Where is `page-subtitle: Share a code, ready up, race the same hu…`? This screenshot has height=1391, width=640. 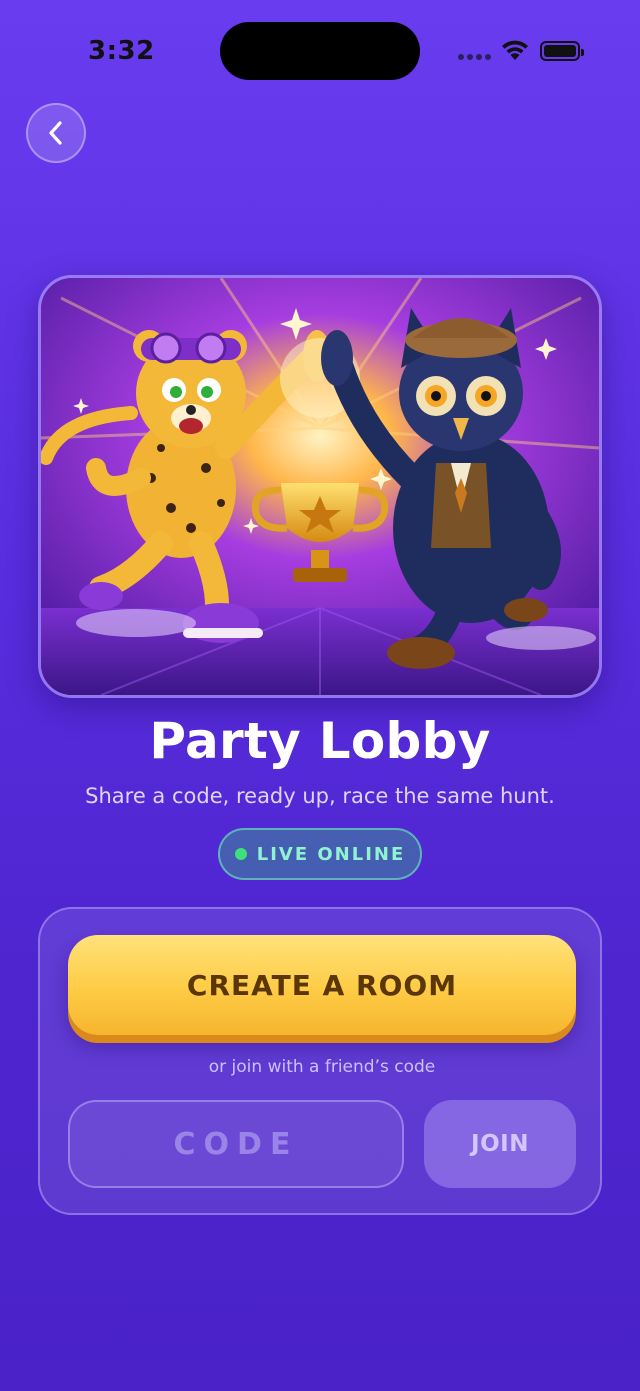
page-subtitle: Share a code, ready up, race the same hu… is located at coordinates (320, 796).